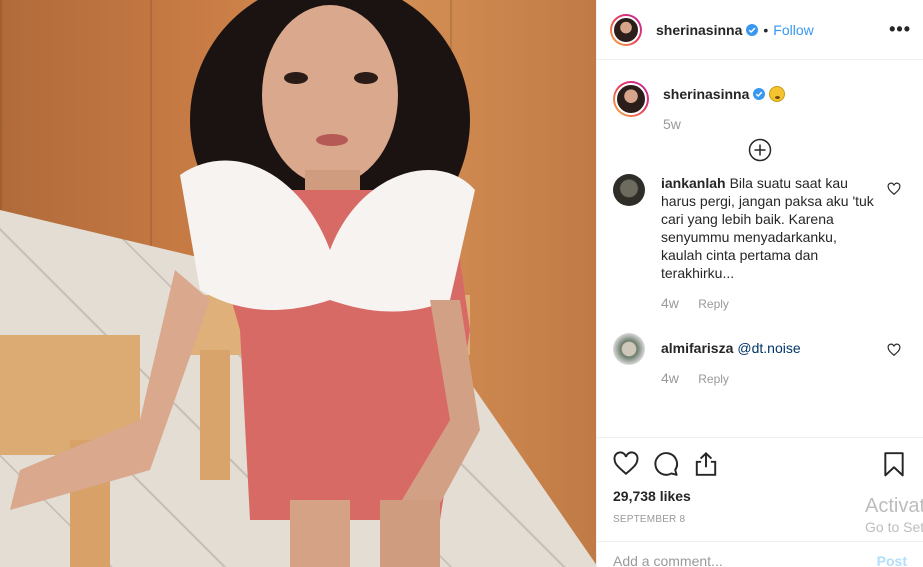 The width and height of the screenshot is (923, 567). Describe the element at coordinates (760, 464) in the screenshot. I see `action-icons` at that location.